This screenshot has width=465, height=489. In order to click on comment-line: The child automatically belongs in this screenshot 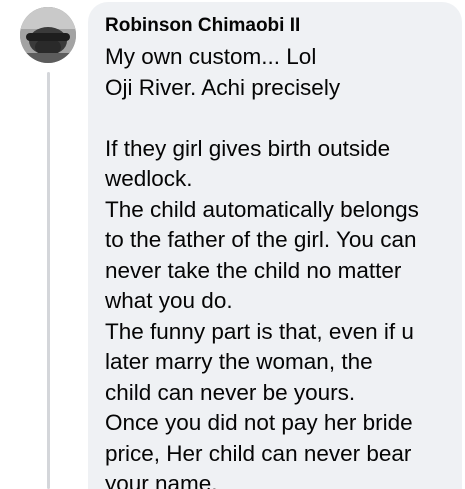, I will do `click(262, 209)`.